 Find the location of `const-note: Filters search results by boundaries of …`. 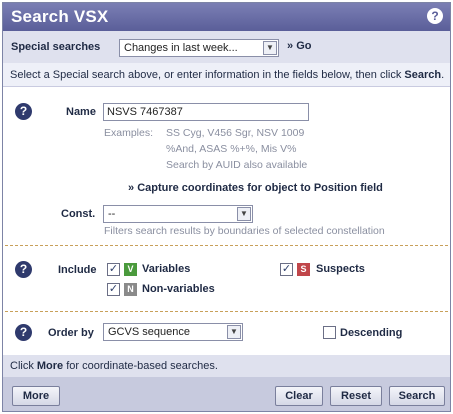

const-note: Filters search results by boundaries of … is located at coordinates (244, 231).